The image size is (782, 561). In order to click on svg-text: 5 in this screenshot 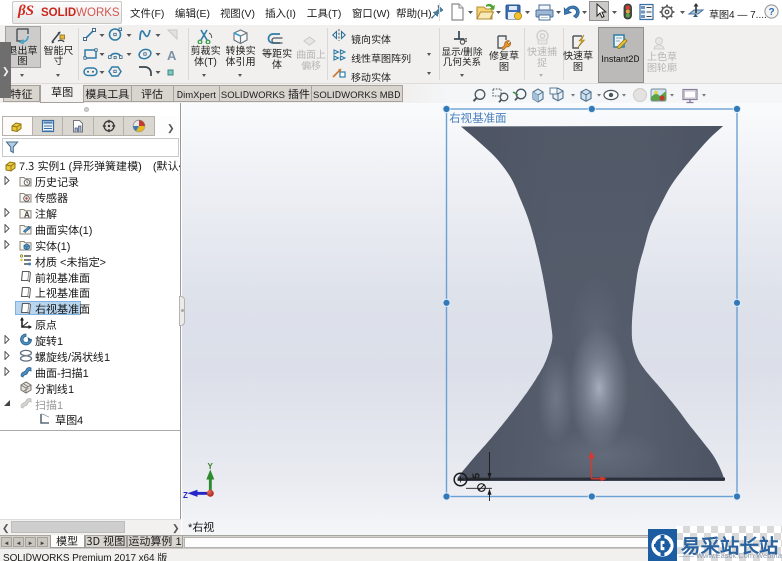, I will do `click(477, 476)`.